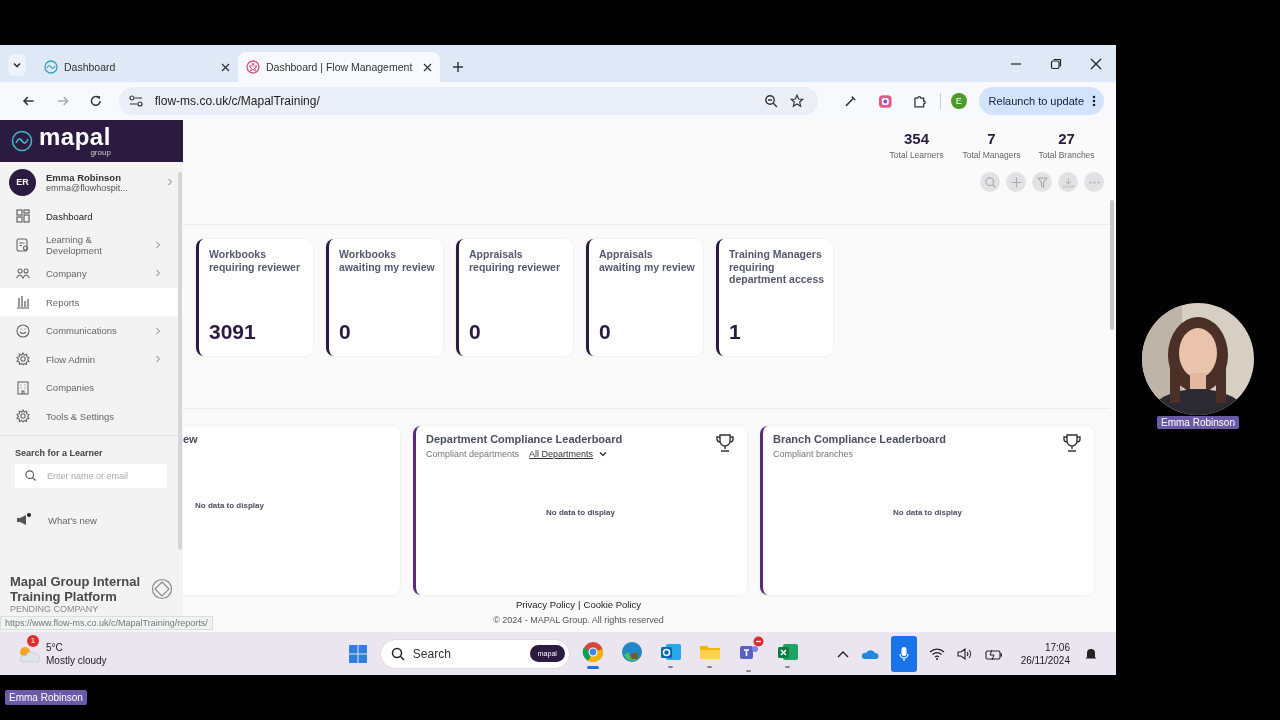 This screenshot has height=720, width=1280. What do you see at coordinates (631, 651) in the screenshot?
I see `edge-browser-icon` at bounding box center [631, 651].